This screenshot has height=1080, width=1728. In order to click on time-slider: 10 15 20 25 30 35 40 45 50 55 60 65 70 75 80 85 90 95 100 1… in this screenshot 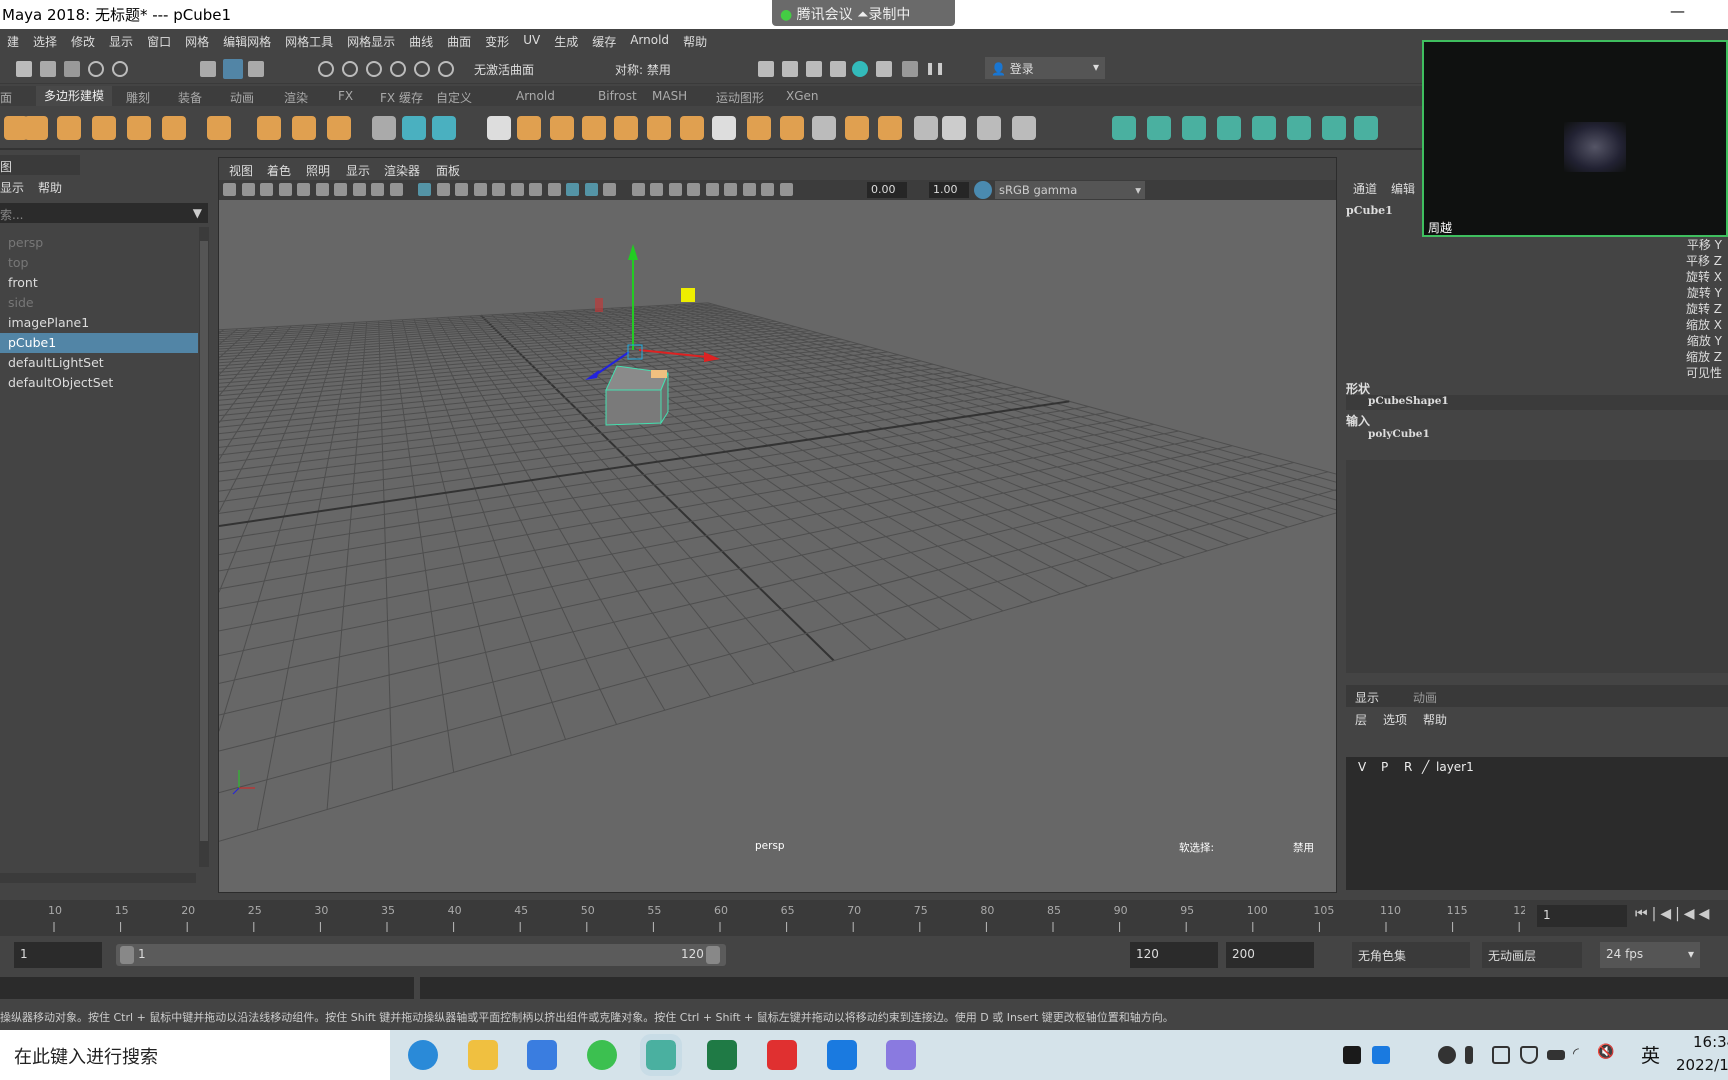, I will do `click(864, 918)`.